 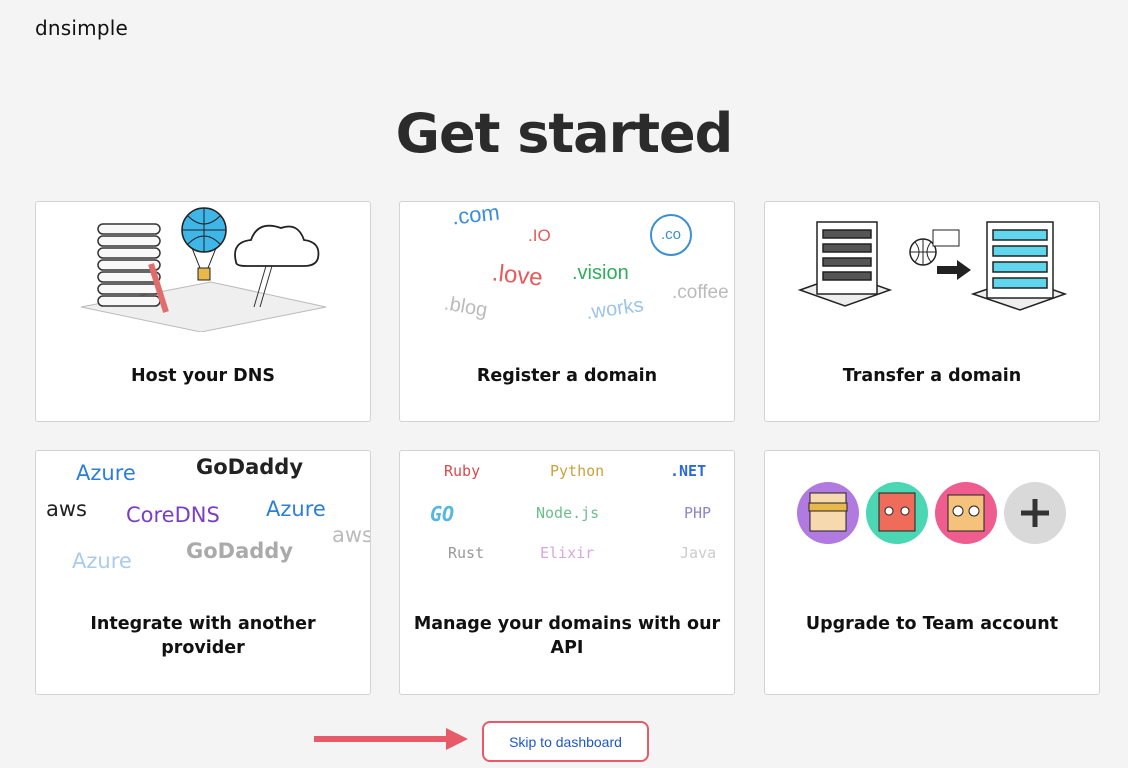 What do you see at coordinates (1035, 513) in the screenshot?
I see `plus-icon` at bounding box center [1035, 513].